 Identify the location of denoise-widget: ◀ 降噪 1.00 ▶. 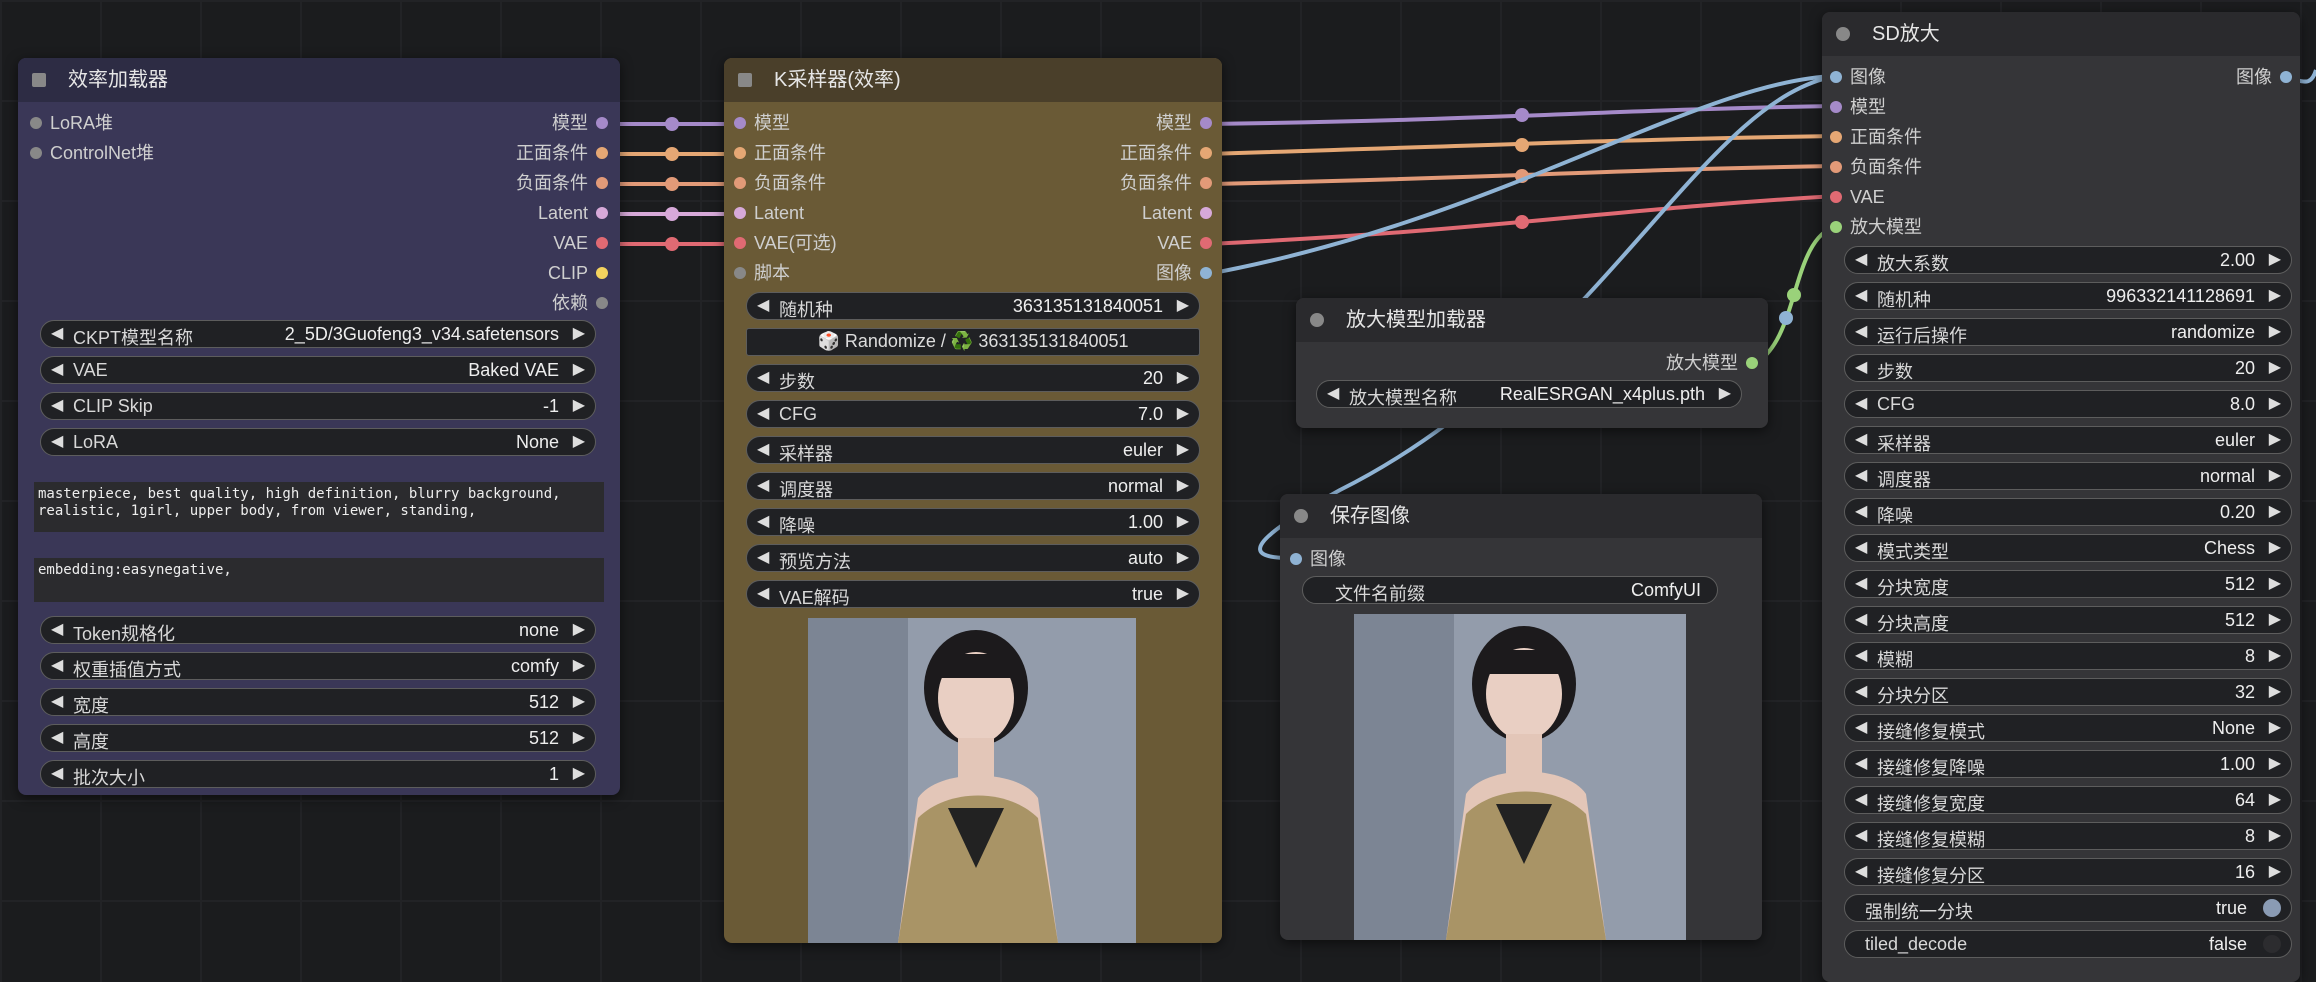
(973, 522).